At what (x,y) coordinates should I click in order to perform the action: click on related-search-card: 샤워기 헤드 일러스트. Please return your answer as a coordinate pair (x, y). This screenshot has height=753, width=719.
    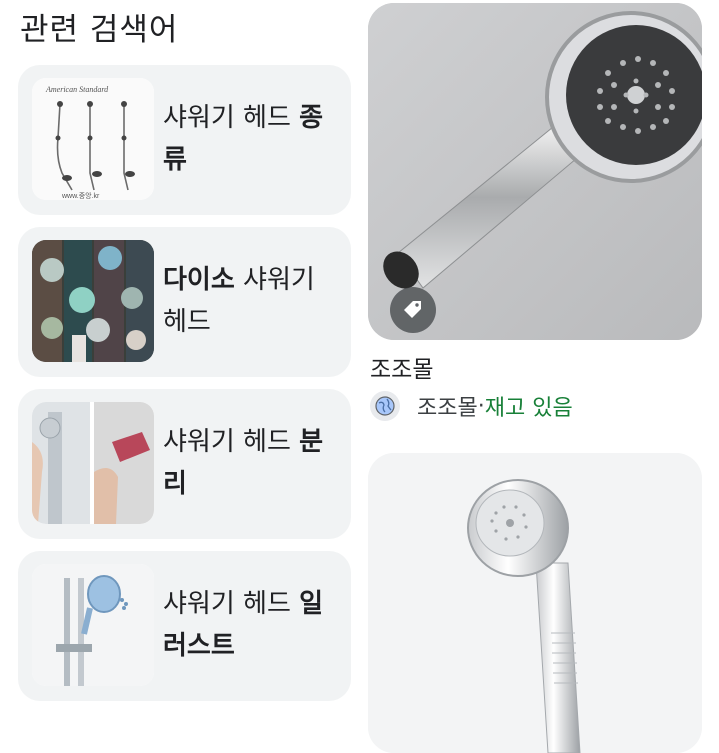
    Looking at the image, I should click on (184, 626).